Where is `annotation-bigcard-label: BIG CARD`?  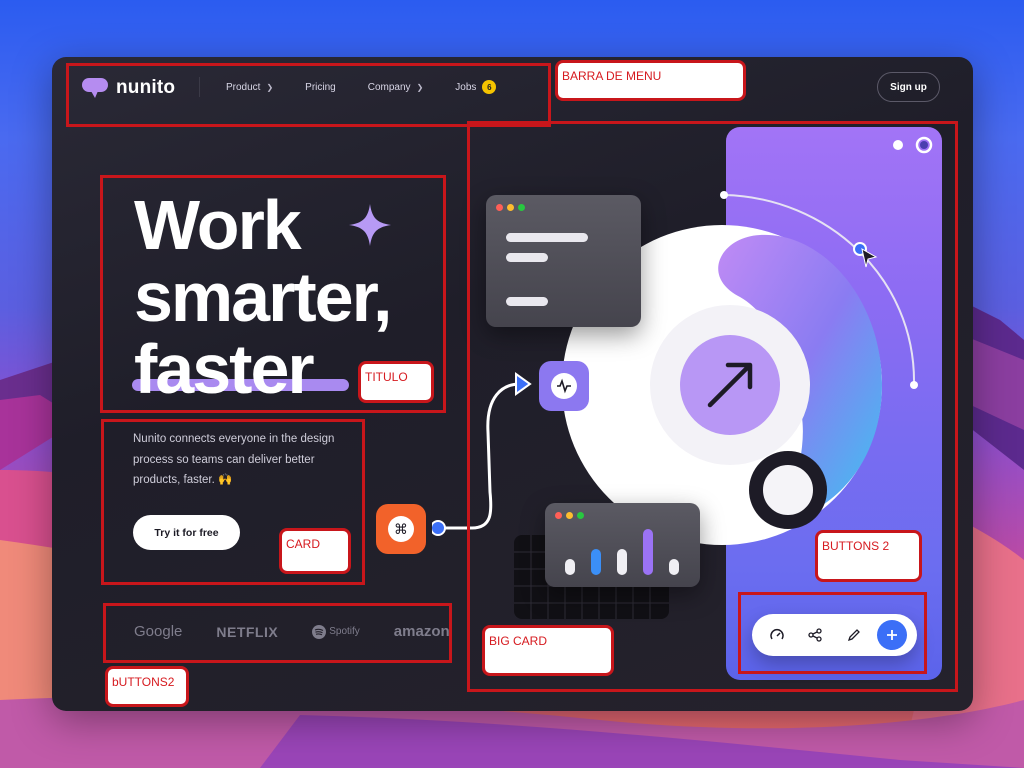
annotation-bigcard-label: BIG CARD is located at coordinates (548, 650).